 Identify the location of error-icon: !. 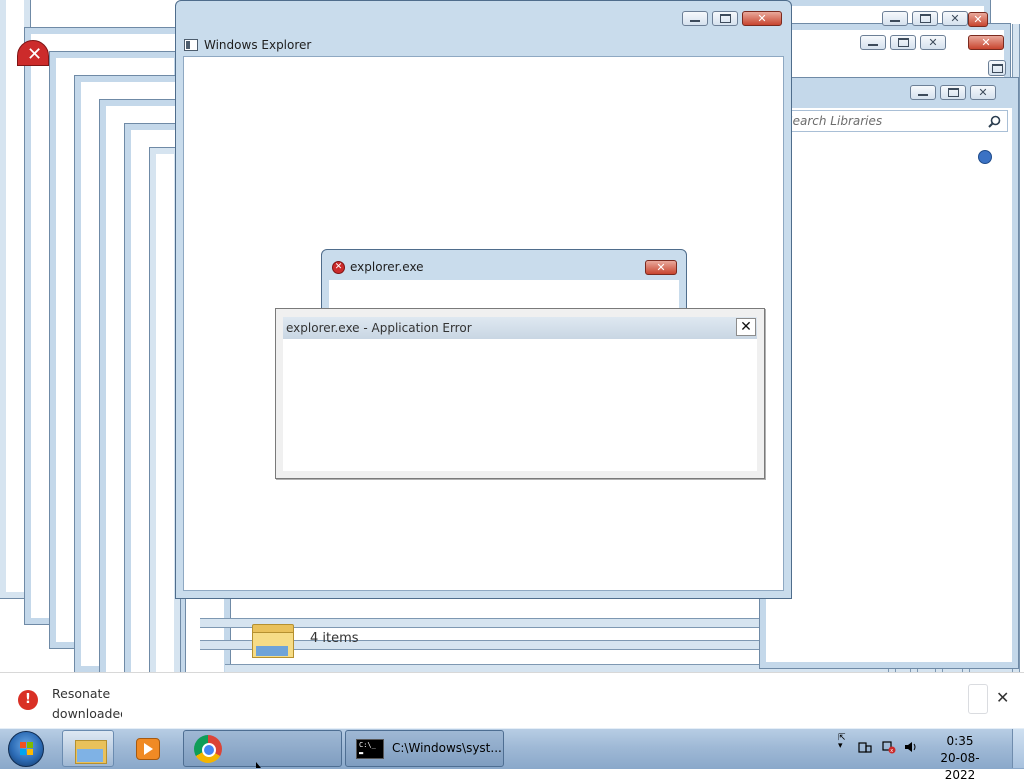
(28, 700).